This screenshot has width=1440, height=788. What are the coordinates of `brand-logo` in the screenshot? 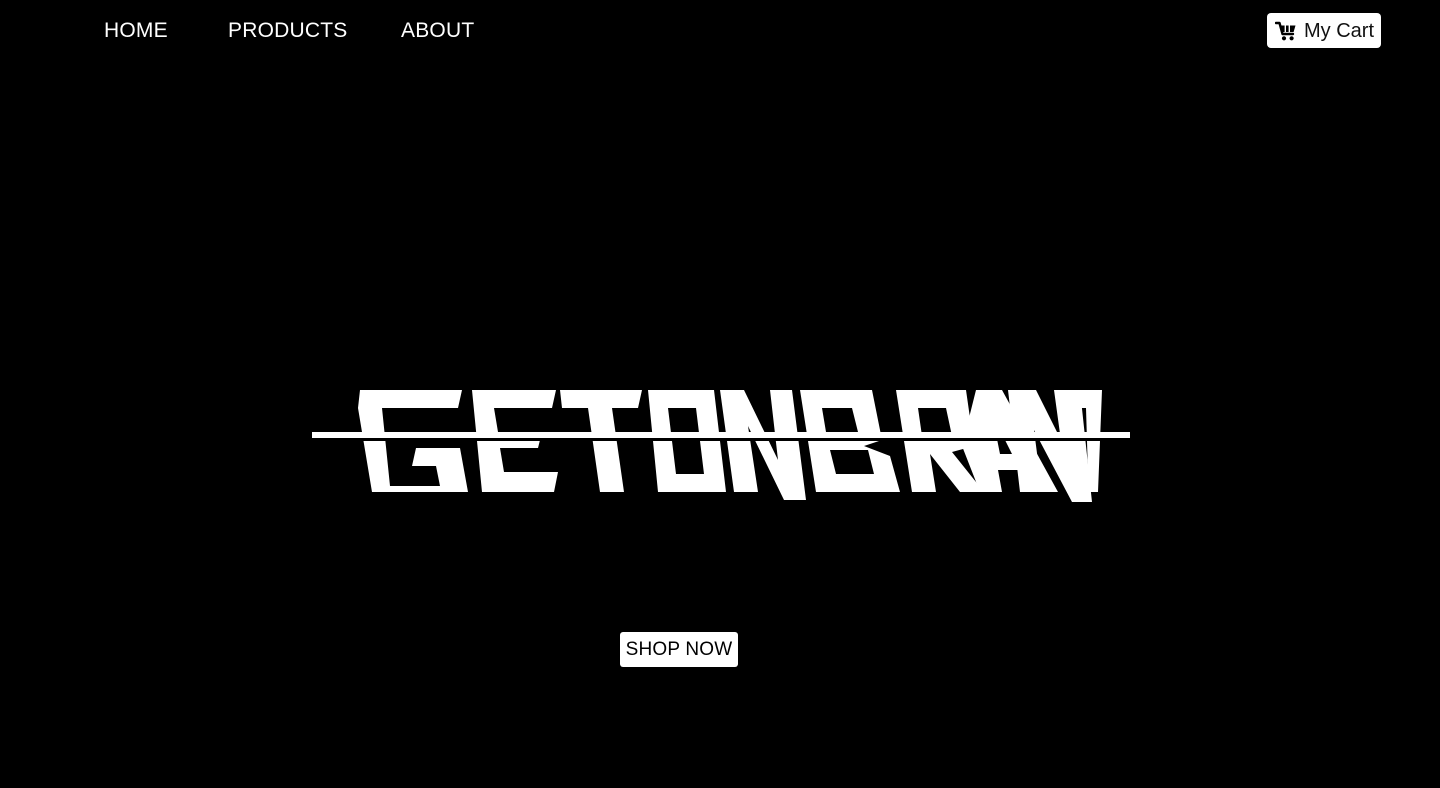 It's located at (721, 447).